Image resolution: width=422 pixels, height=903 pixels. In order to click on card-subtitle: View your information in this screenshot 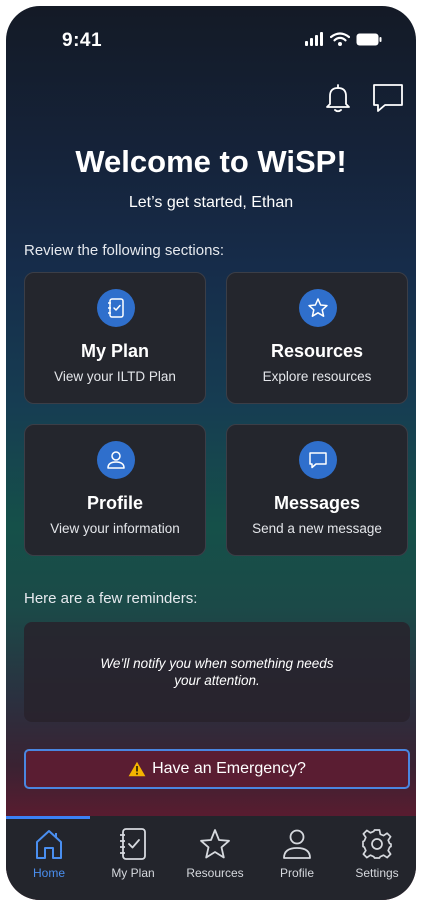, I will do `click(115, 528)`.